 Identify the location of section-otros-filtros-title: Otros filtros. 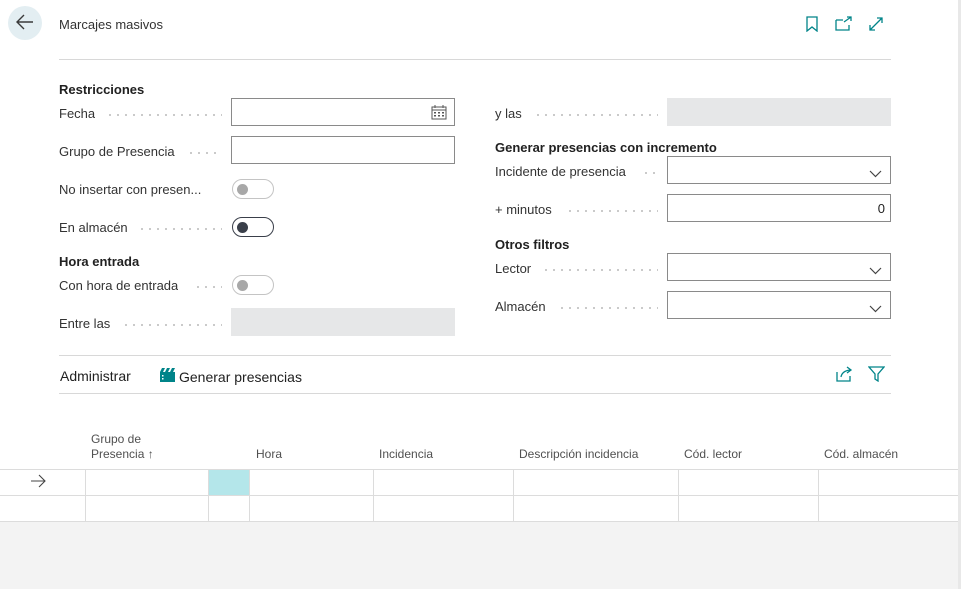
(532, 244).